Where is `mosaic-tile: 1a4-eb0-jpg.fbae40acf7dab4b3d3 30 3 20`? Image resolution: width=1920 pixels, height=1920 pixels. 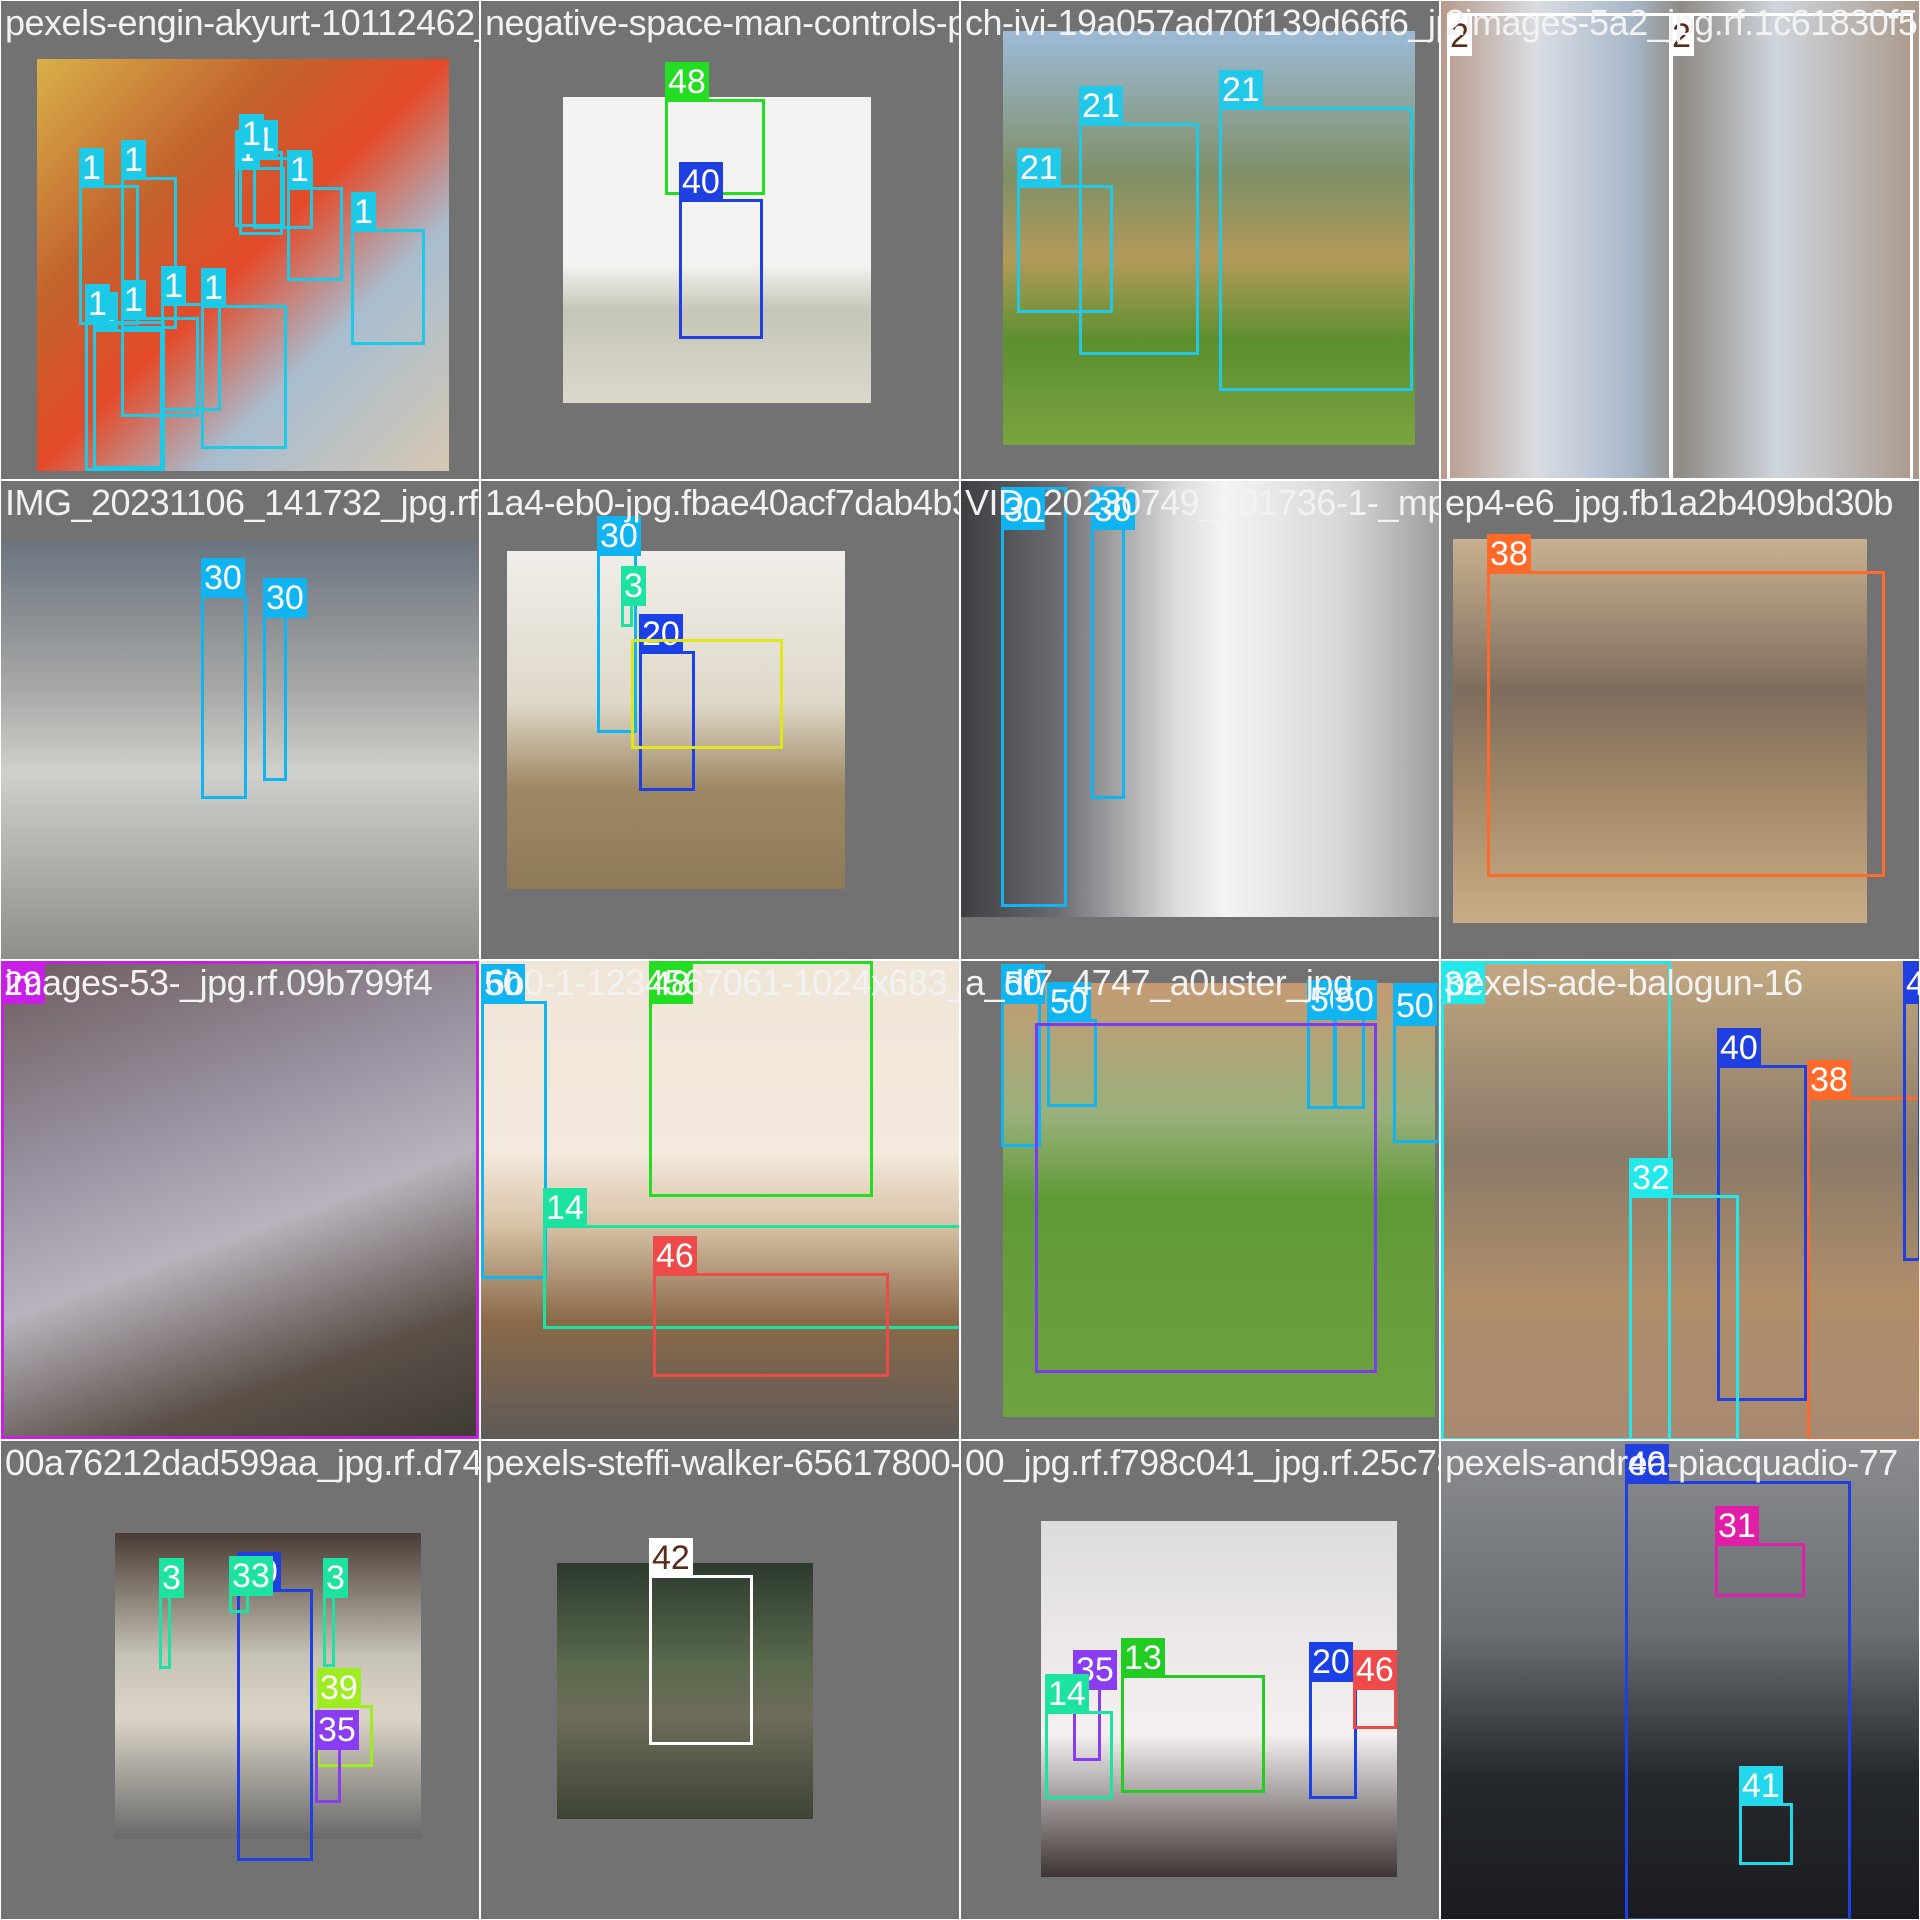 mosaic-tile: 1a4-eb0-jpg.fbae40acf7dab4b3d3 30 3 20 is located at coordinates (720, 720).